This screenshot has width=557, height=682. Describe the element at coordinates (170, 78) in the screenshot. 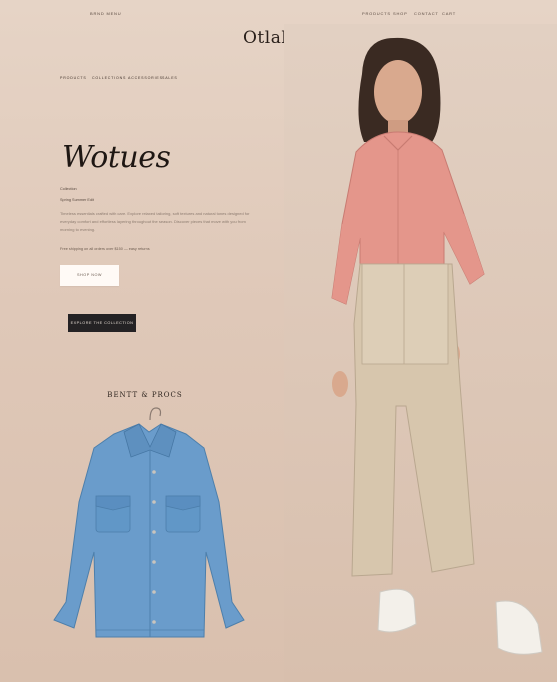

I see `subnav-item-sales: SALES` at that location.